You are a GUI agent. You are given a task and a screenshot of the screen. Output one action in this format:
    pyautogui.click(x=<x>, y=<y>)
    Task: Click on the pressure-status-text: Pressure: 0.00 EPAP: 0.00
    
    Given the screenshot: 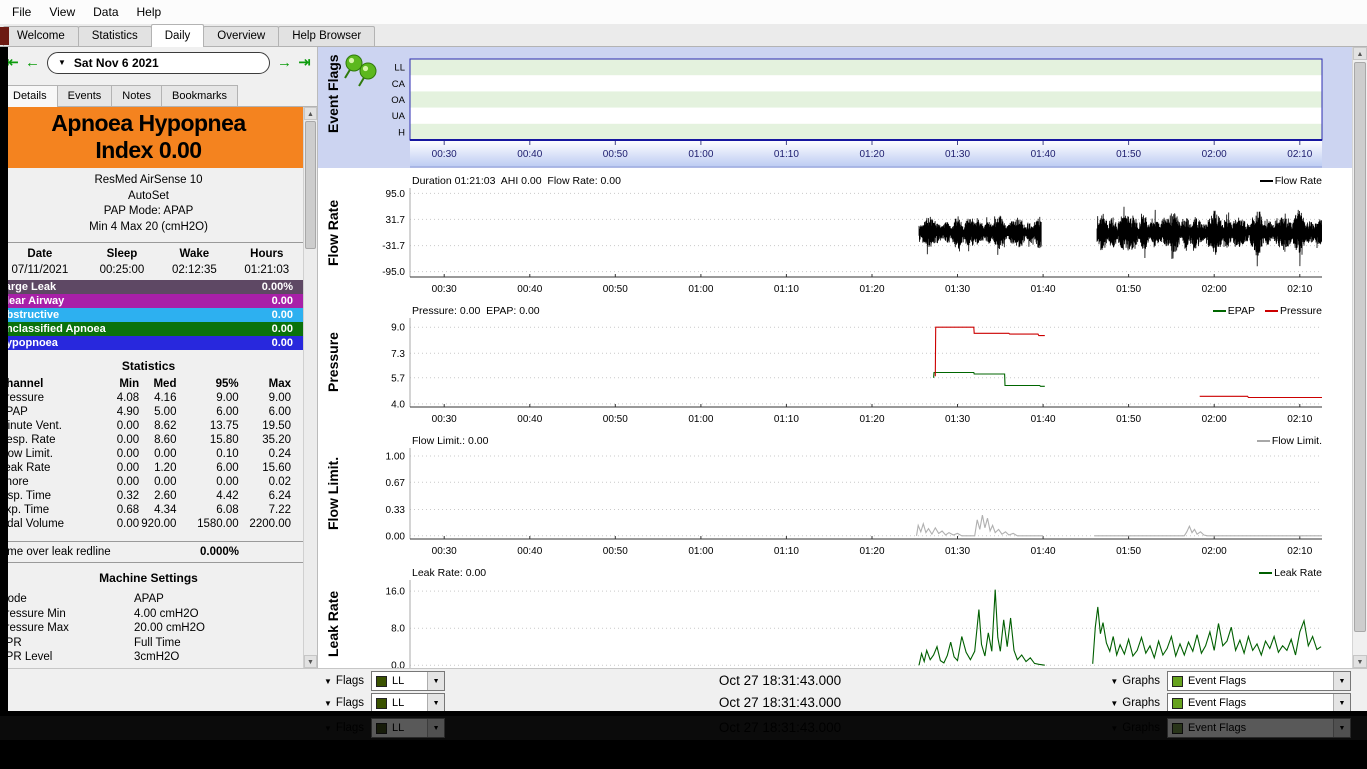 What is the action you would take?
    pyautogui.click(x=476, y=310)
    